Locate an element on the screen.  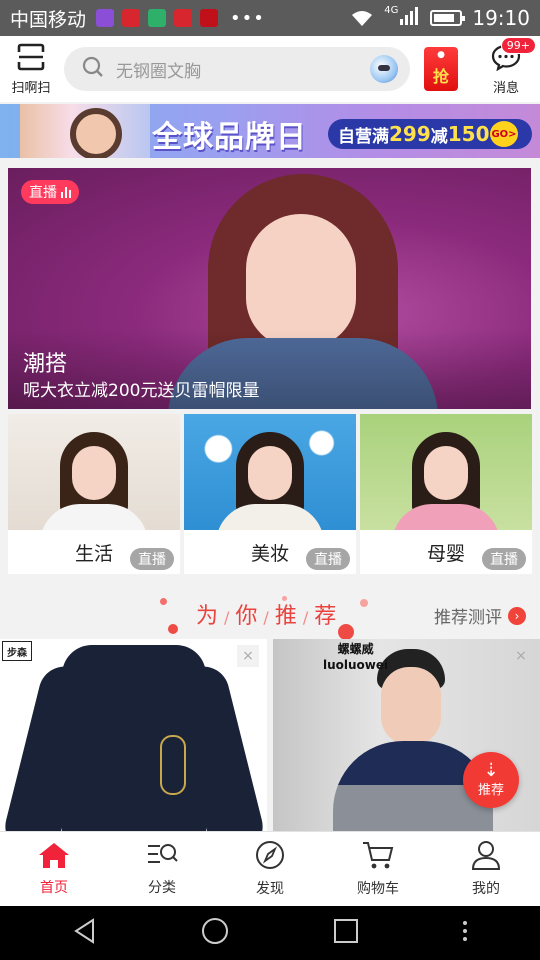
battery-icon is located at coordinates (448, 18).